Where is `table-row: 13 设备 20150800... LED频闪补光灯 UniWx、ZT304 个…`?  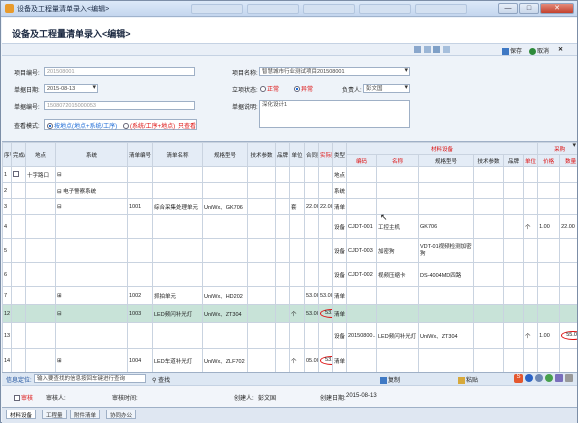
table-row: 13 设备 20150800... LED频闪补光灯 UniWx、ZT304 个… is located at coordinates (289, 335).